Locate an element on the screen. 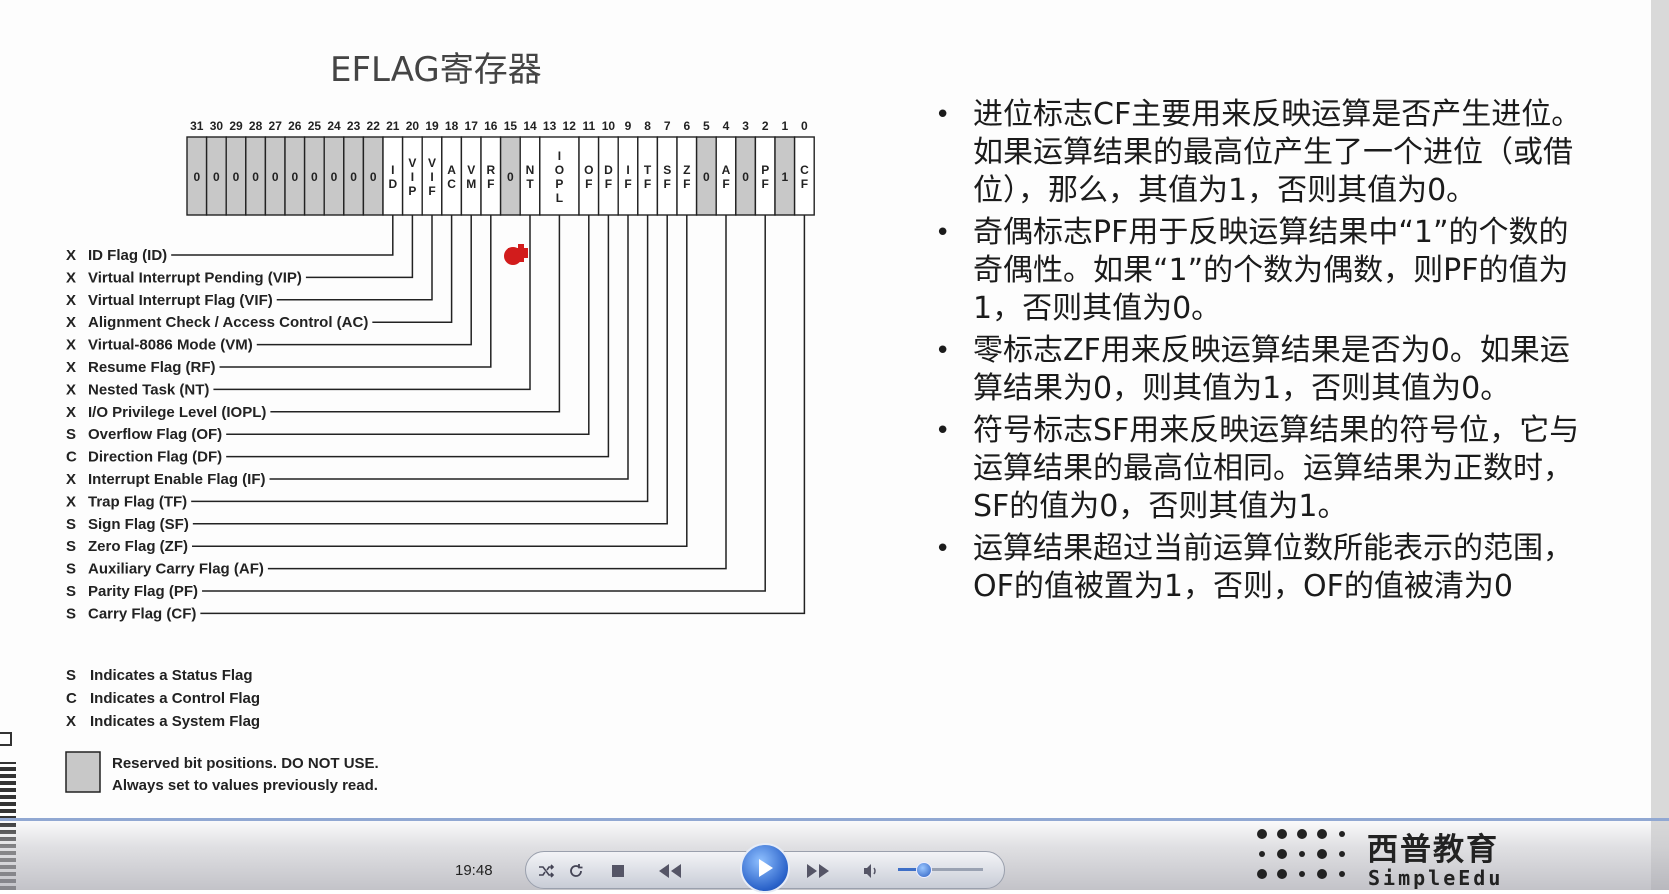  legend-type-label: X is located at coordinates (71, 721).